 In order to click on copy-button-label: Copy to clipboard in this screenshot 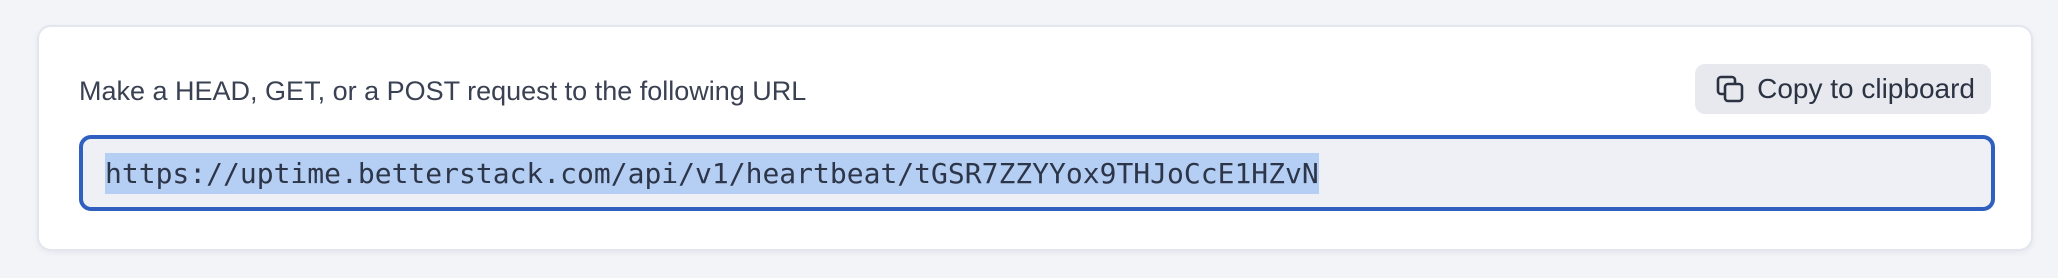, I will do `click(1866, 88)`.